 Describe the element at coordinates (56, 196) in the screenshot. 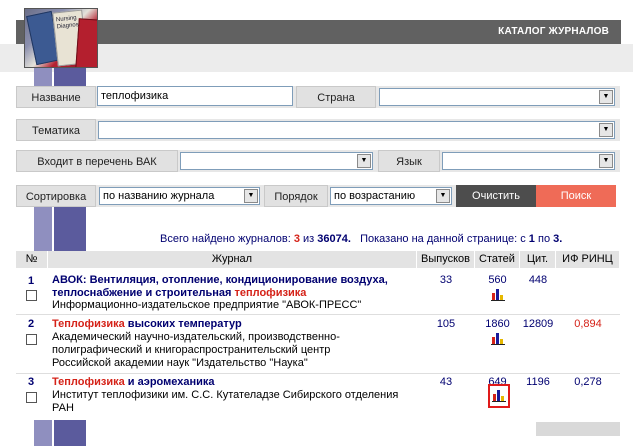

I see `sort-label: Сортировка` at that location.